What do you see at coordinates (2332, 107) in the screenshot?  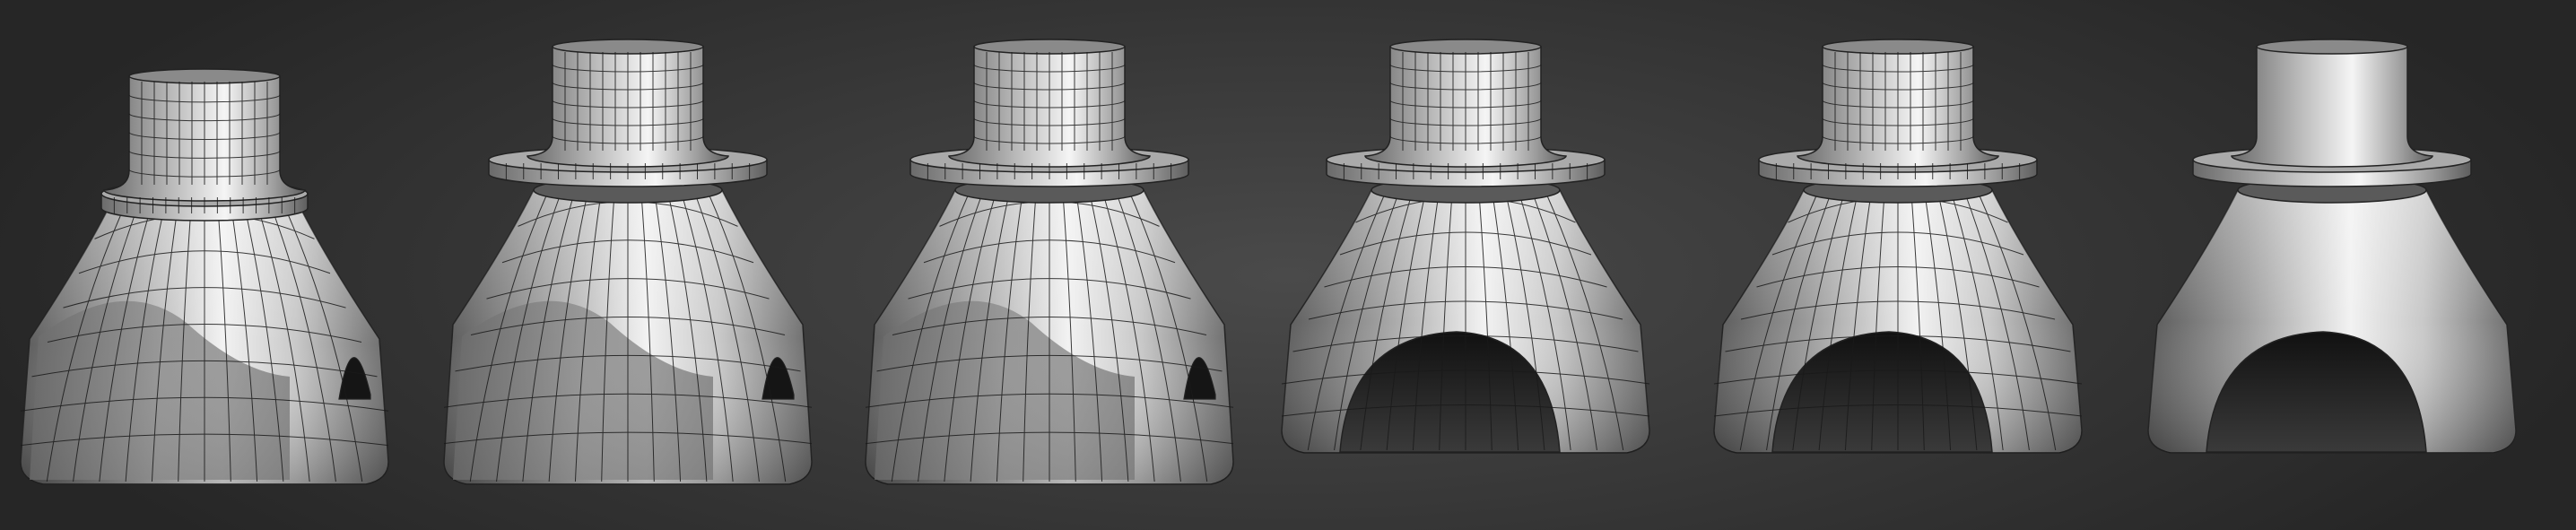 I see `neck-cylinder` at bounding box center [2332, 107].